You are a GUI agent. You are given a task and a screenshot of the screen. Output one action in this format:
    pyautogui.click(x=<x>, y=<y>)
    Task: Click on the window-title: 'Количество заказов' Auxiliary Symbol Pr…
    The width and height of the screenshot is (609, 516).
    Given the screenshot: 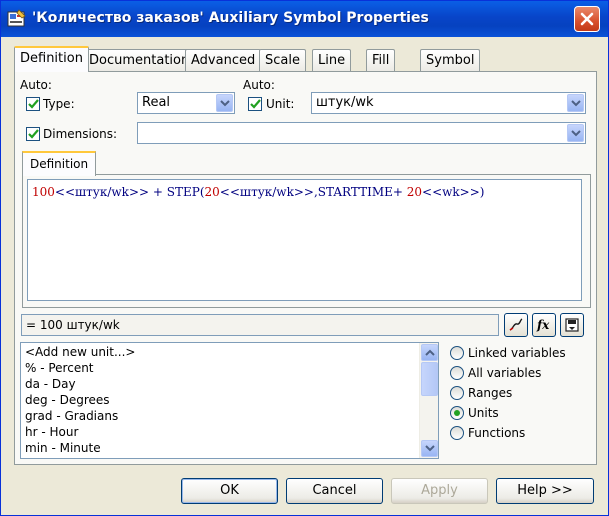 What is the action you would take?
    pyautogui.click(x=230, y=18)
    